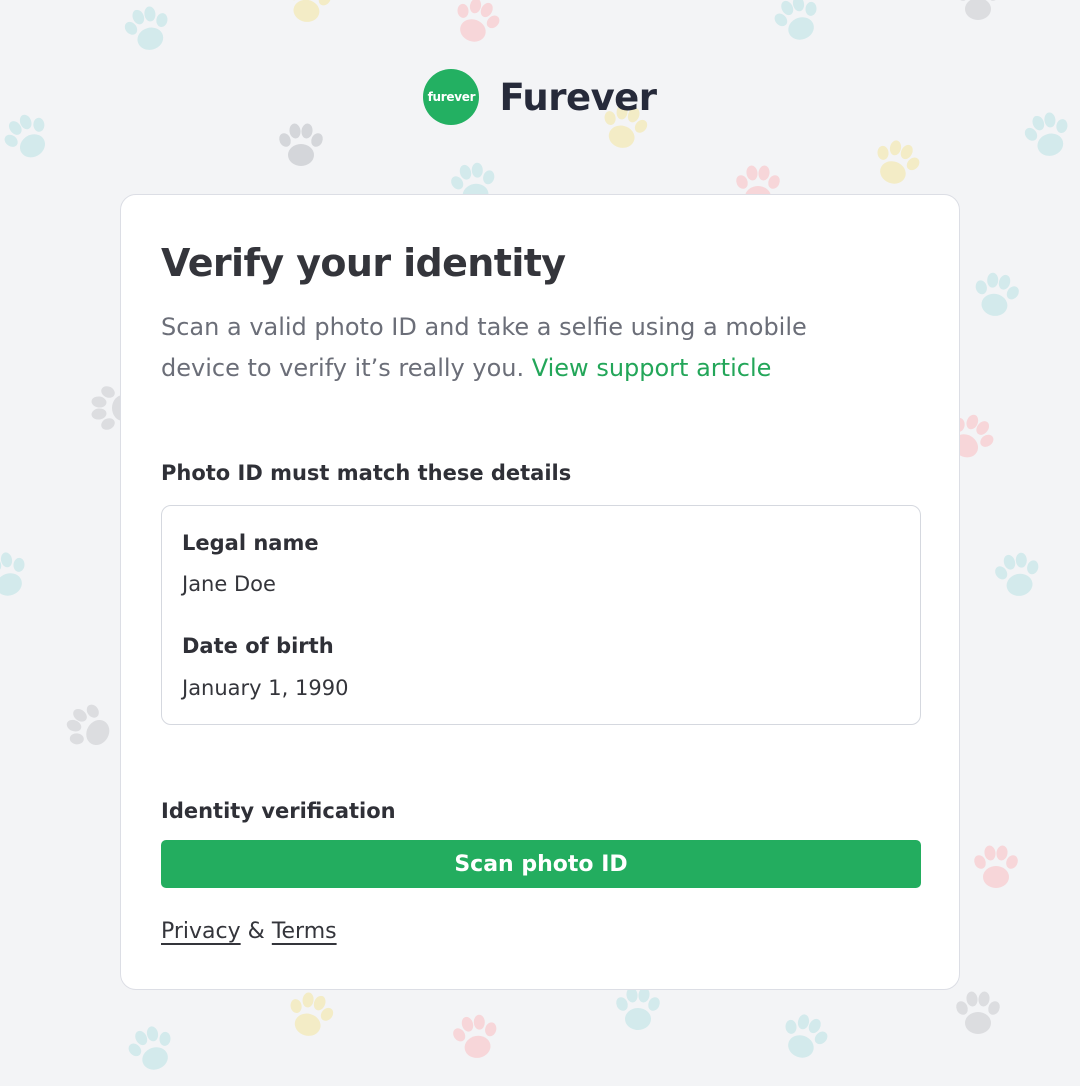 The width and height of the screenshot is (1080, 1086). Describe the element at coordinates (578, 97) in the screenshot. I see `brand-name: Furever` at that location.